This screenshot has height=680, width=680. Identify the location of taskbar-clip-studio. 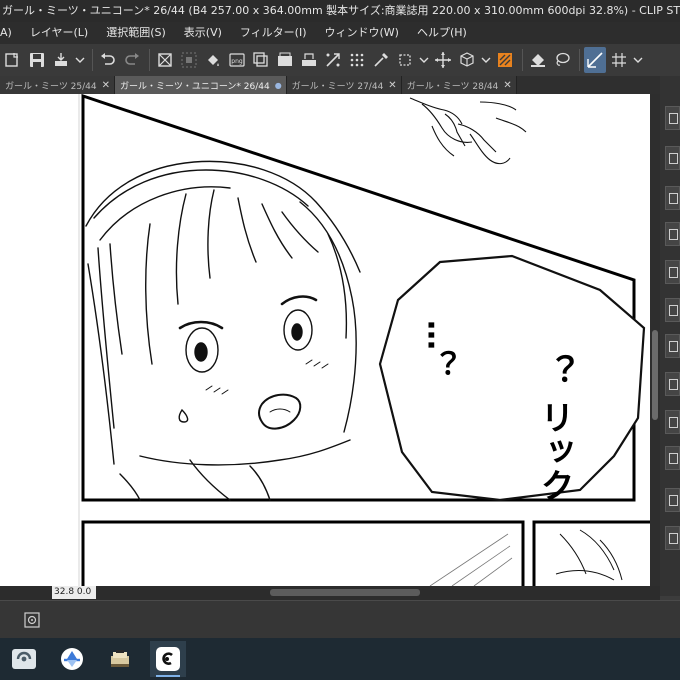
(24, 659).